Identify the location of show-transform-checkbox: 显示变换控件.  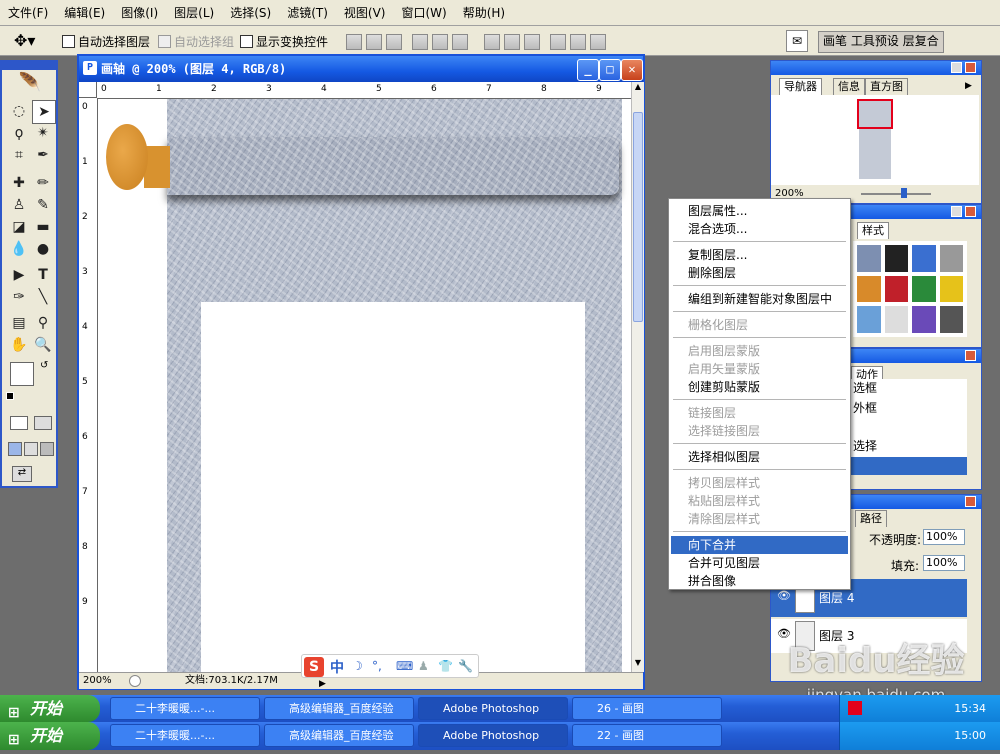
(284, 41).